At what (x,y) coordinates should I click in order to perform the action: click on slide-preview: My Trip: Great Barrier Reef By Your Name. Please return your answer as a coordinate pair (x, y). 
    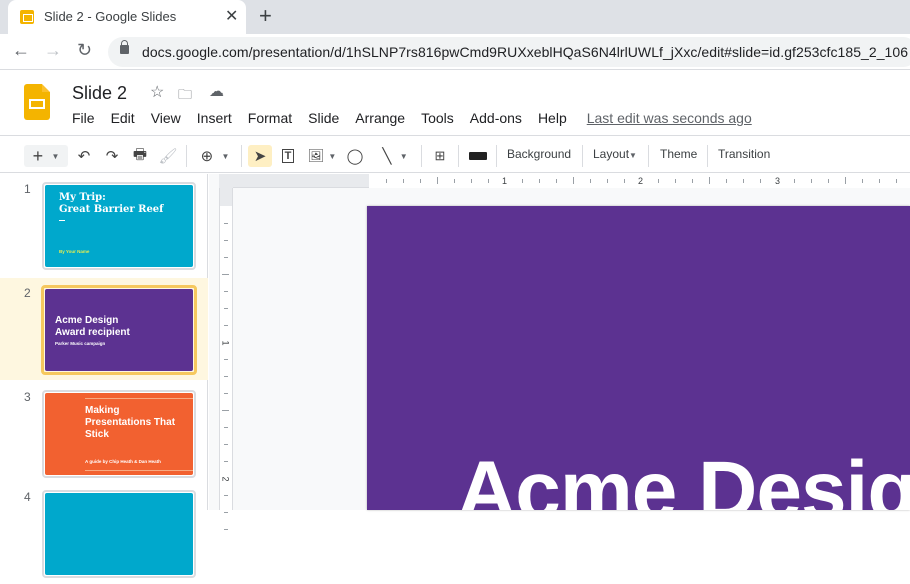
    Looking at the image, I should click on (119, 226).